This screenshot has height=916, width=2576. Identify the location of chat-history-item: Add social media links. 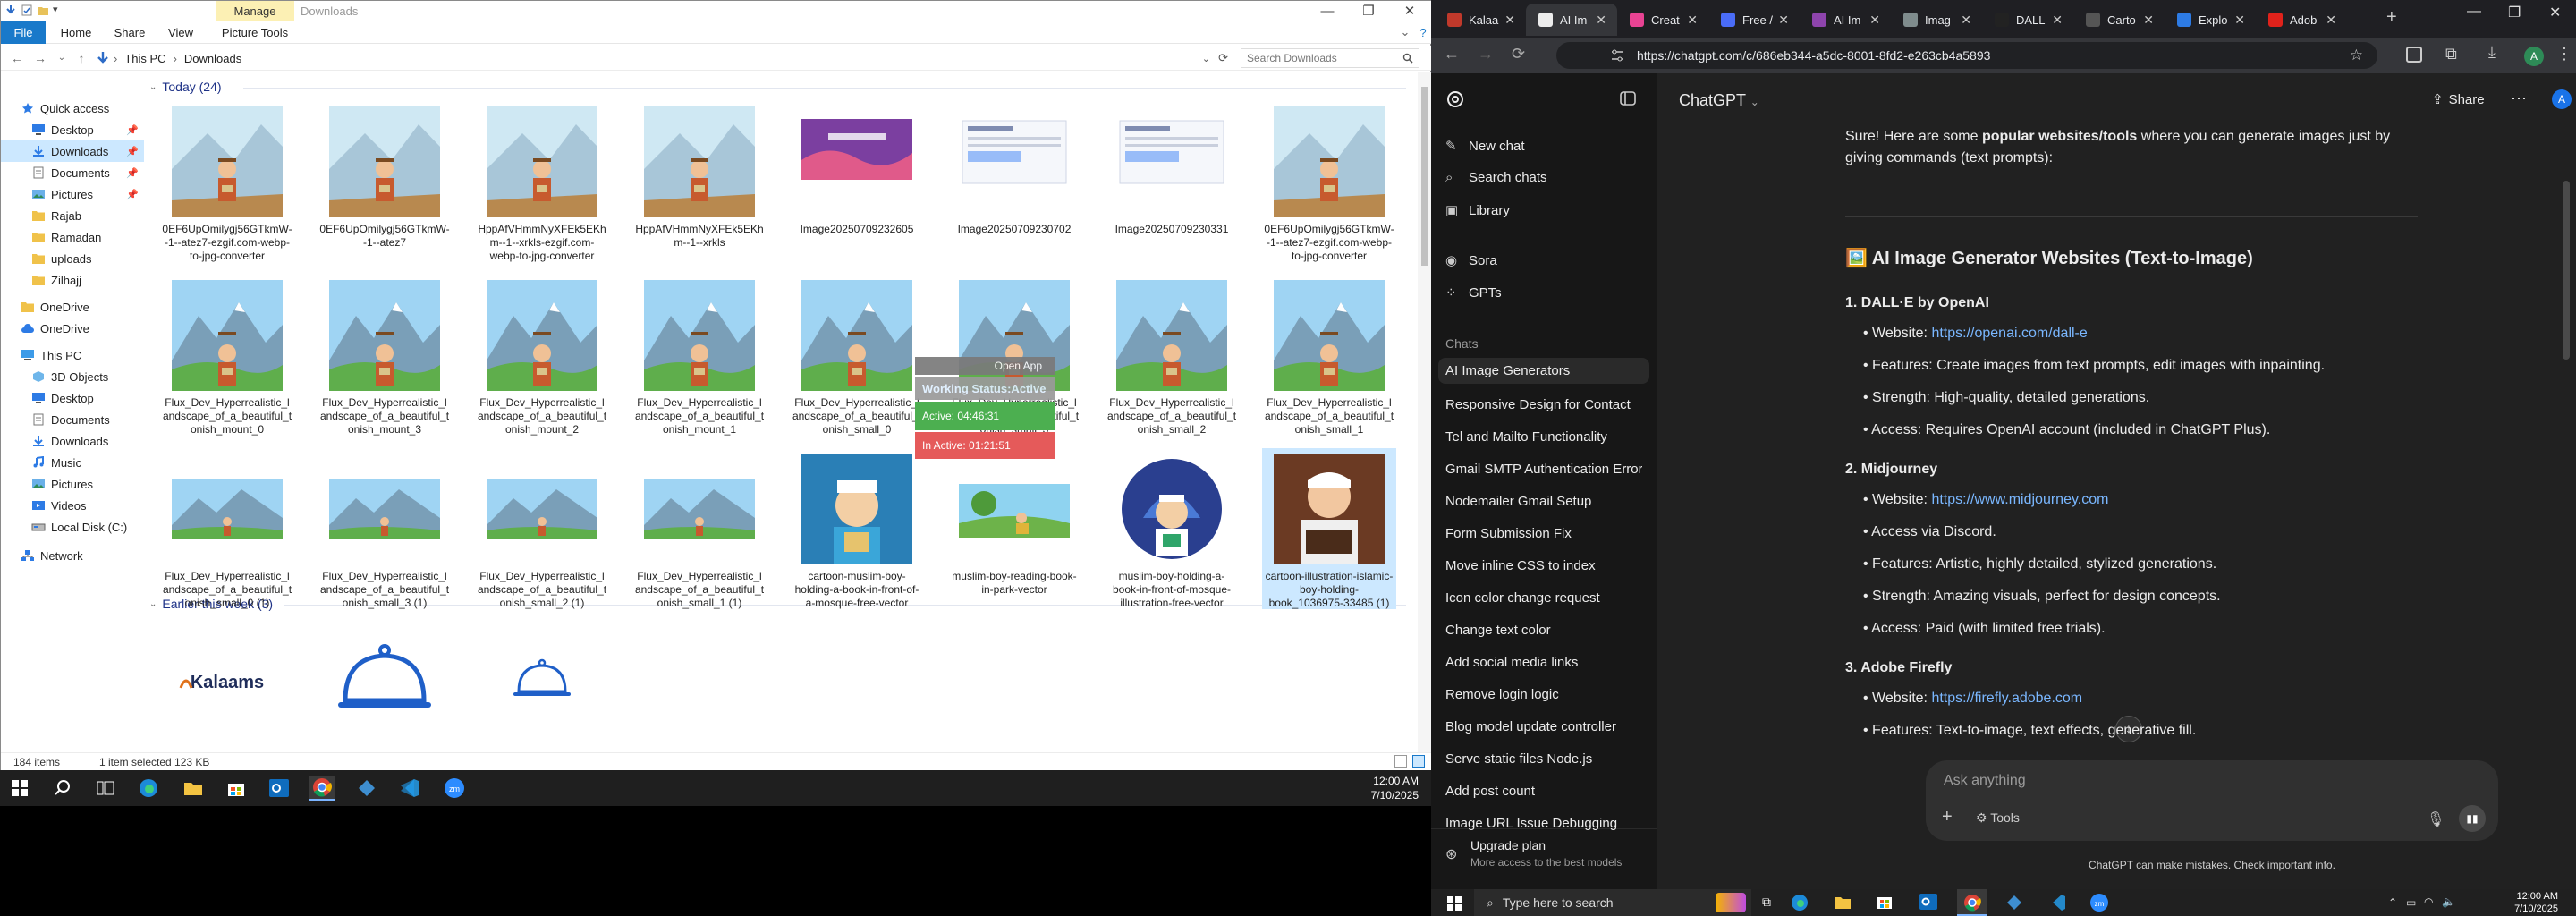
(1543, 662).